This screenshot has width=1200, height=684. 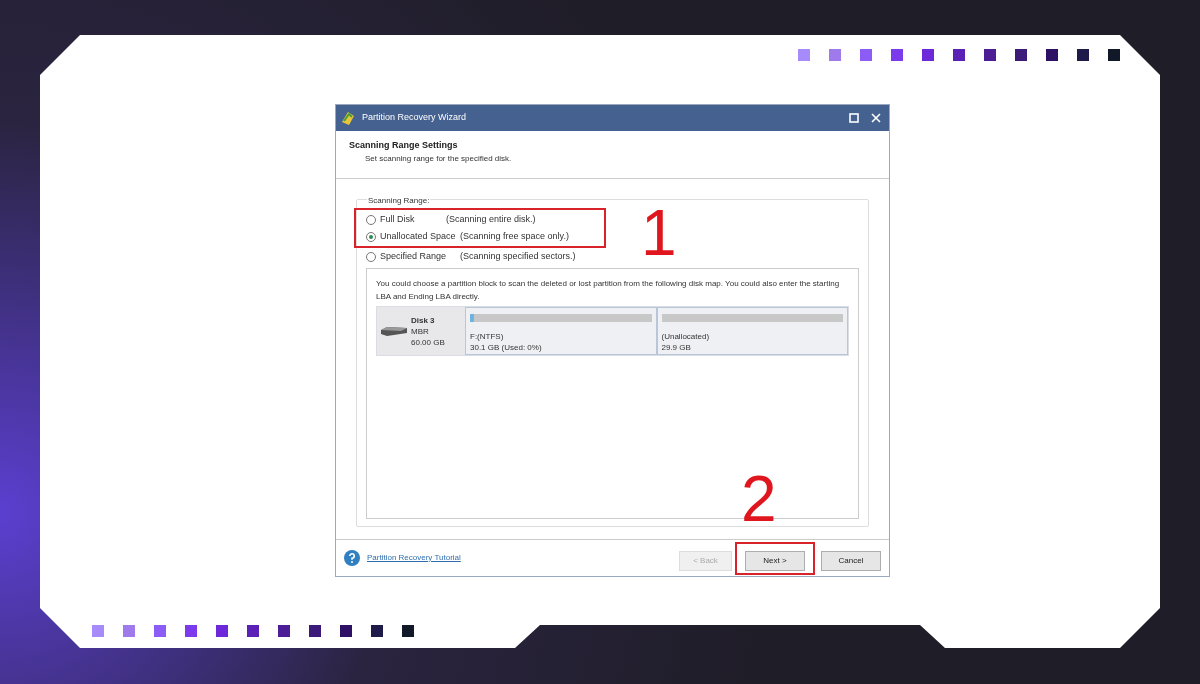 I want to click on window-title: Partition Recovery Wizard, so click(x=415, y=118).